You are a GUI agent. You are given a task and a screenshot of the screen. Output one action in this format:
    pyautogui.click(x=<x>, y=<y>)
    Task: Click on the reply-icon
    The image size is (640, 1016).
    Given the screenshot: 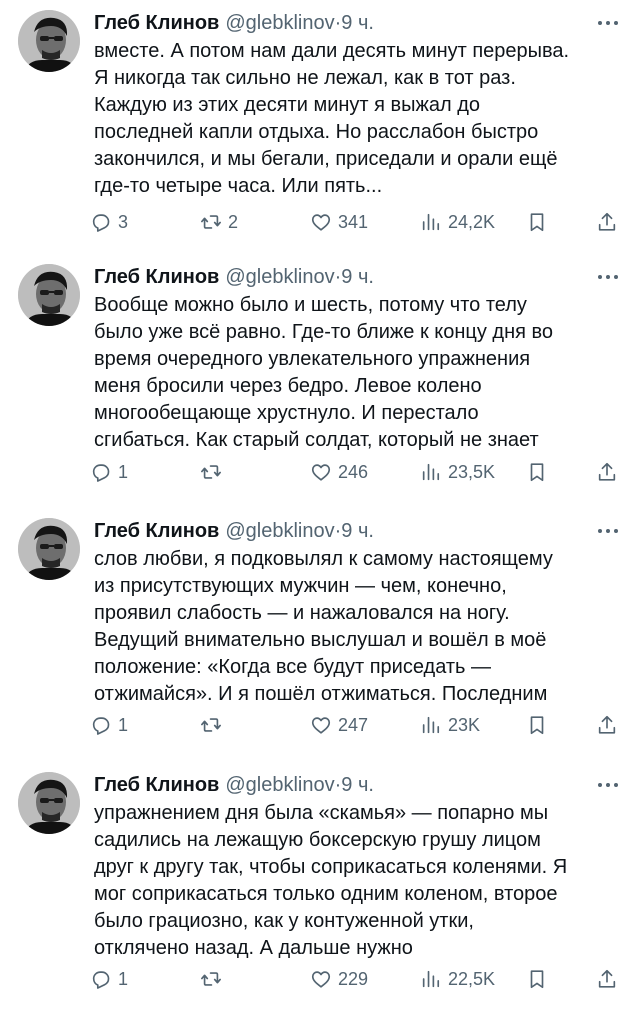 What is the action you would take?
    pyautogui.click(x=101, y=223)
    